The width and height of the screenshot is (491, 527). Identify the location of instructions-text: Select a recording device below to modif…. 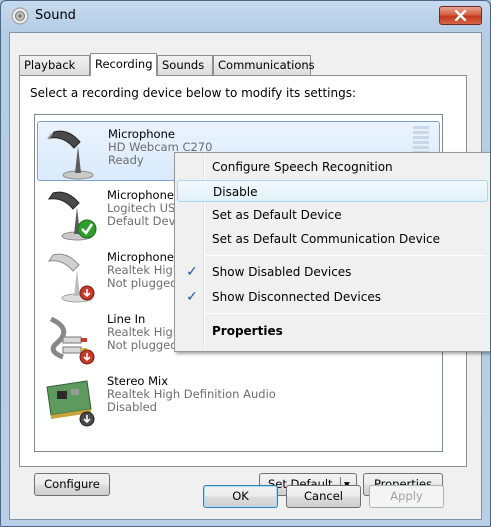
(193, 93).